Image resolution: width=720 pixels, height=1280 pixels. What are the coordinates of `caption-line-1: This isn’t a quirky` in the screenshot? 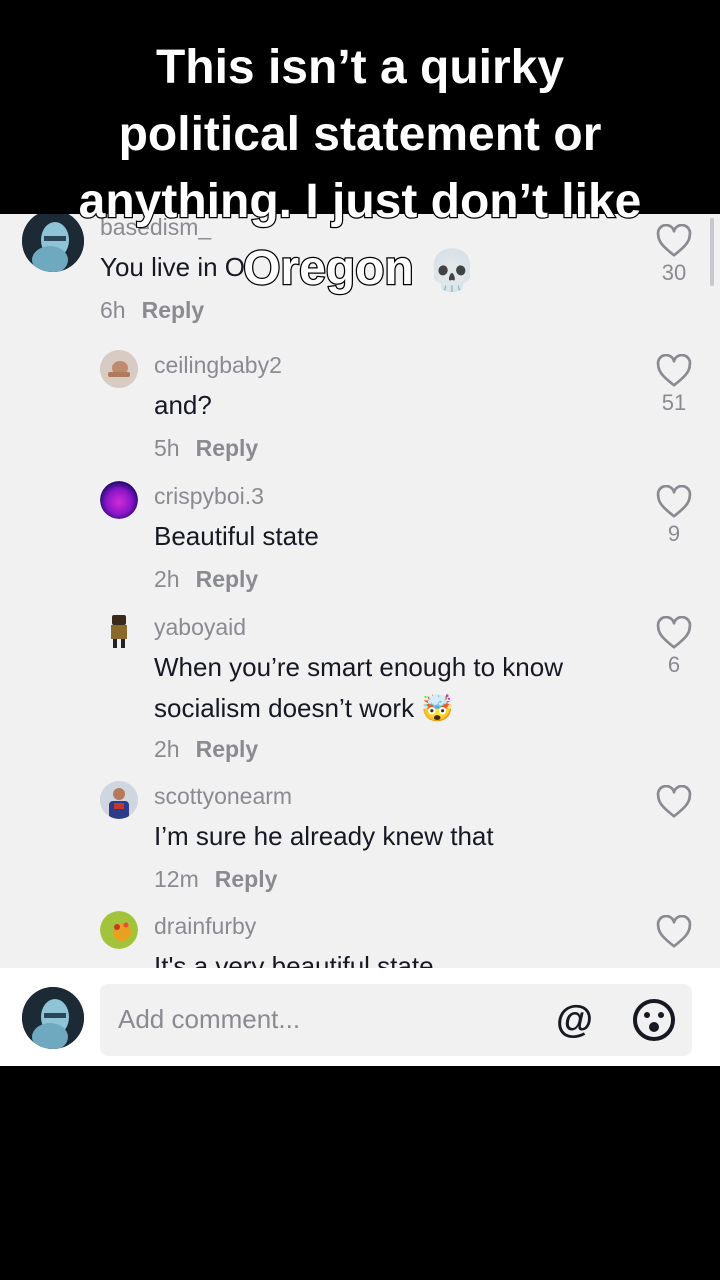 It's located at (360, 67).